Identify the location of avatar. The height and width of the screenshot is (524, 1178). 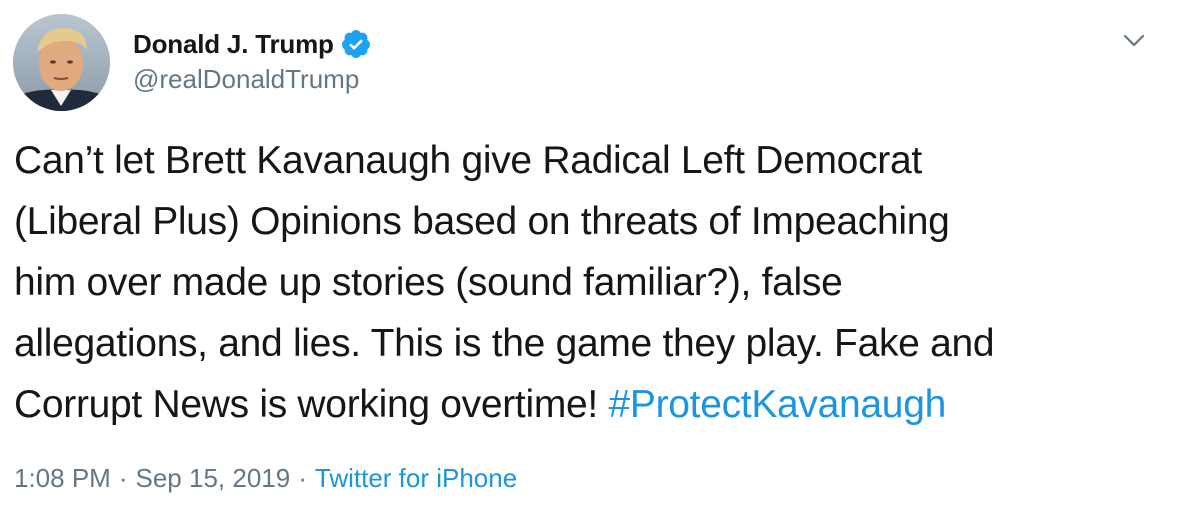
(61, 62).